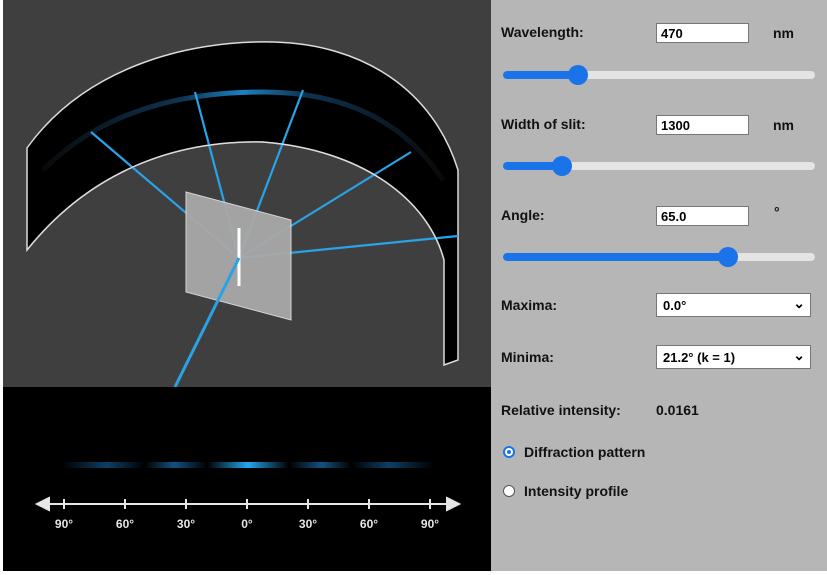  I want to click on pattern-illustration: 90° 60° 30° 0° 30° 60° 90°, so click(248, 496).